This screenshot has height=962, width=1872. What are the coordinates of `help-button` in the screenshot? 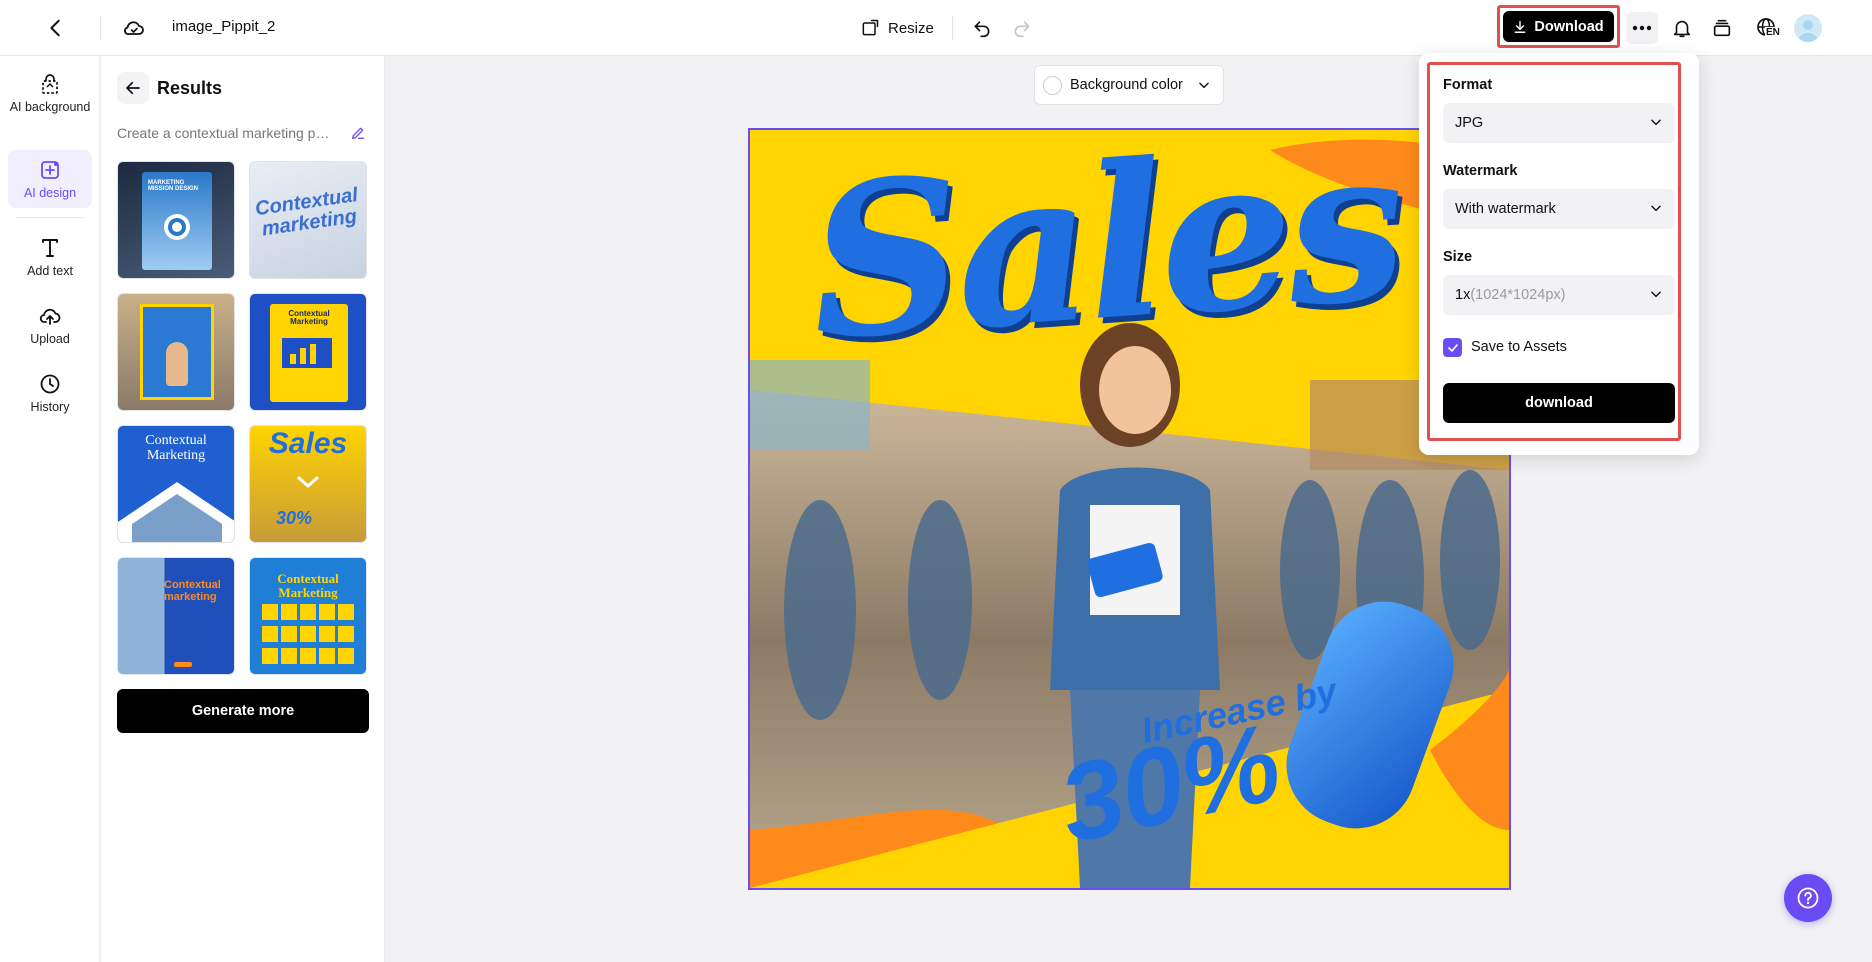 It's located at (1808, 898).